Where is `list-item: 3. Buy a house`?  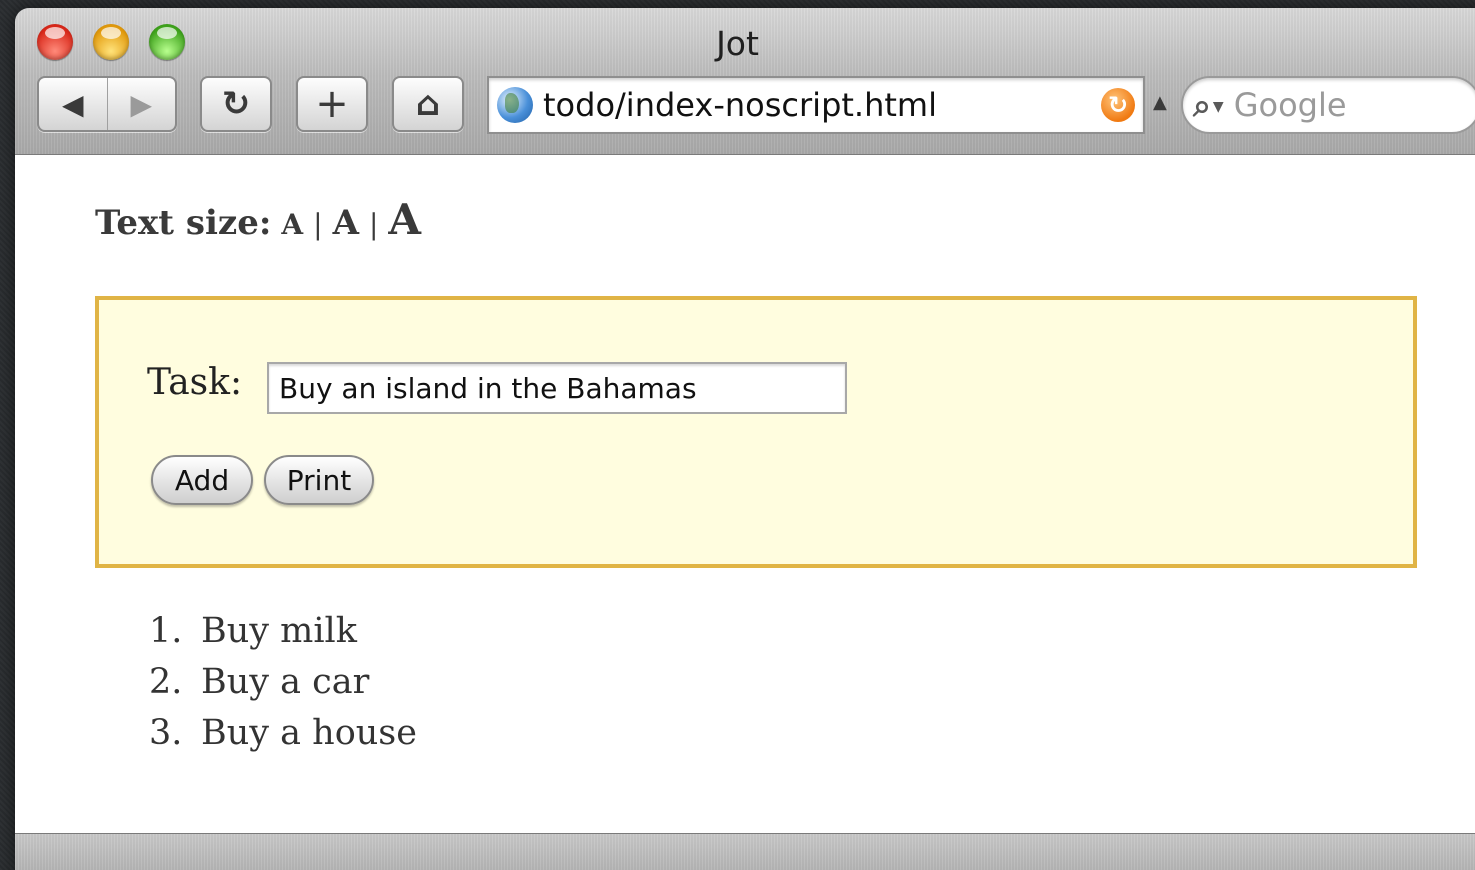
list-item: 3. Buy a house is located at coordinates (283, 732).